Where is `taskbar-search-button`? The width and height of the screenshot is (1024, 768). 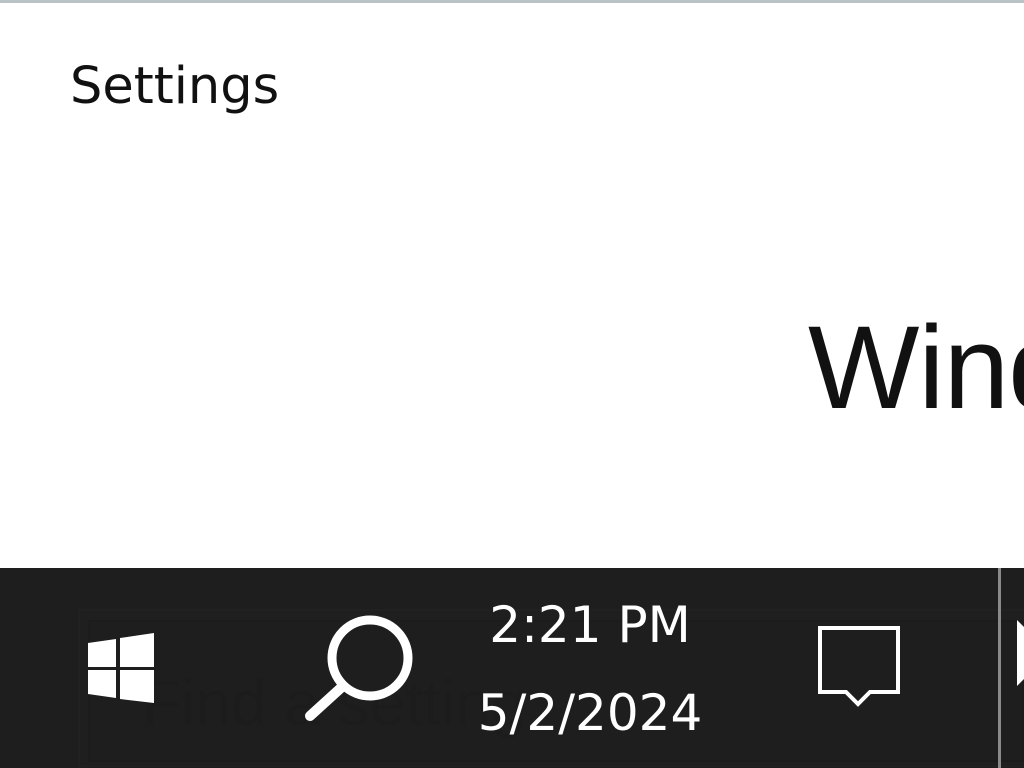 taskbar-search-button is located at coordinates (360, 668).